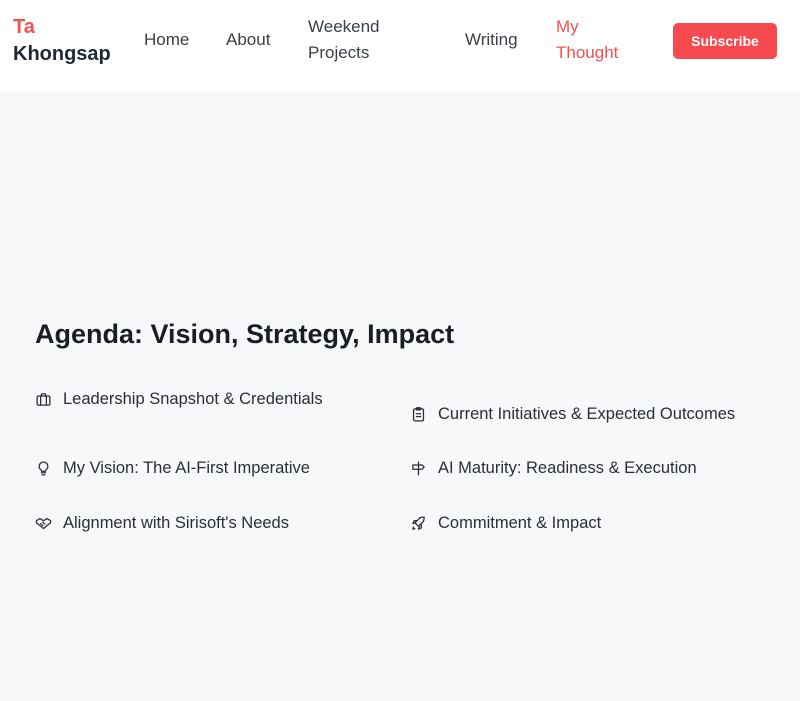  What do you see at coordinates (43, 399) in the screenshot?
I see `briefcase-icon` at bounding box center [43, 399].